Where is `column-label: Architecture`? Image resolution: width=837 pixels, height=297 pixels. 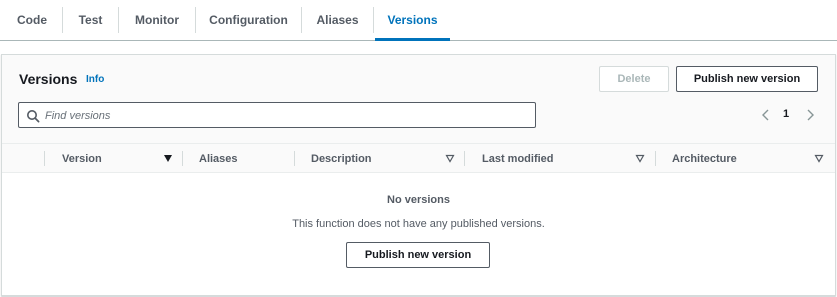 column-label: Architecture is located at coordinates (704, 158).